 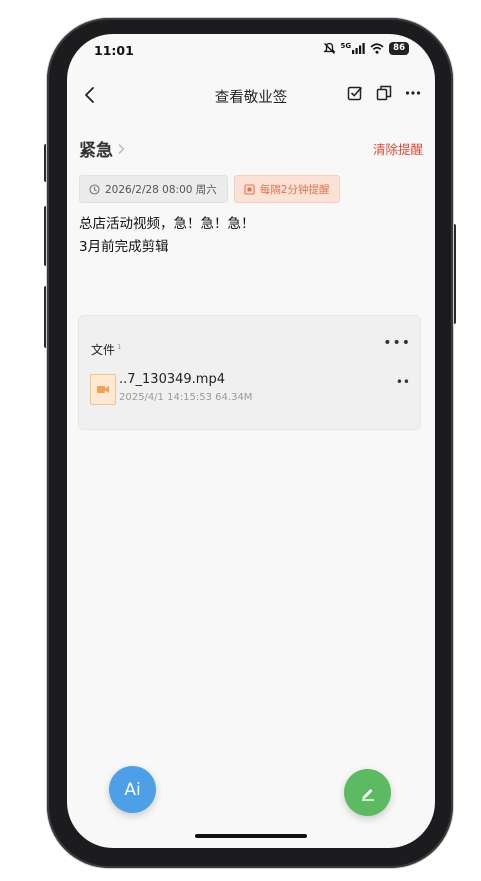 I want to click on app-bar: 查看敬业签, so click(x=251, y=95).